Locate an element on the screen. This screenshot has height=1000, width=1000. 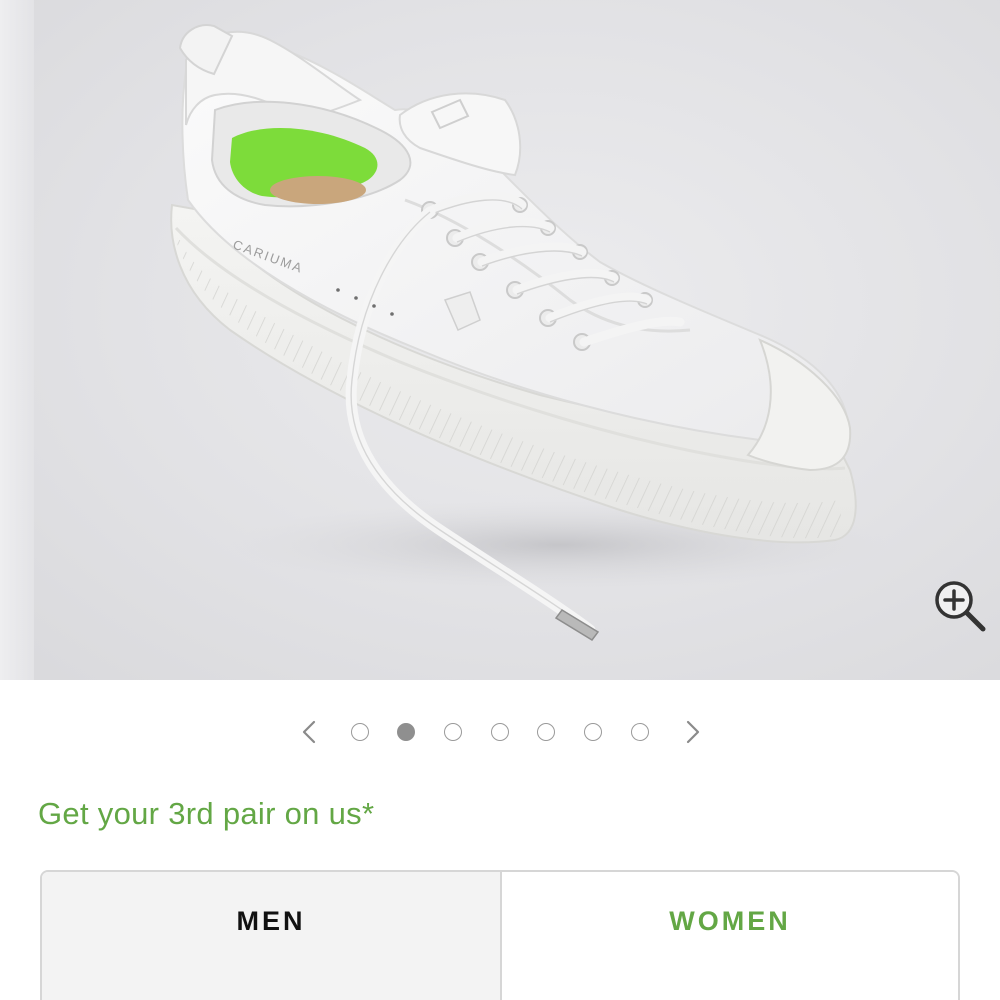
carousel-next-button is located at coordinates (692, 732).